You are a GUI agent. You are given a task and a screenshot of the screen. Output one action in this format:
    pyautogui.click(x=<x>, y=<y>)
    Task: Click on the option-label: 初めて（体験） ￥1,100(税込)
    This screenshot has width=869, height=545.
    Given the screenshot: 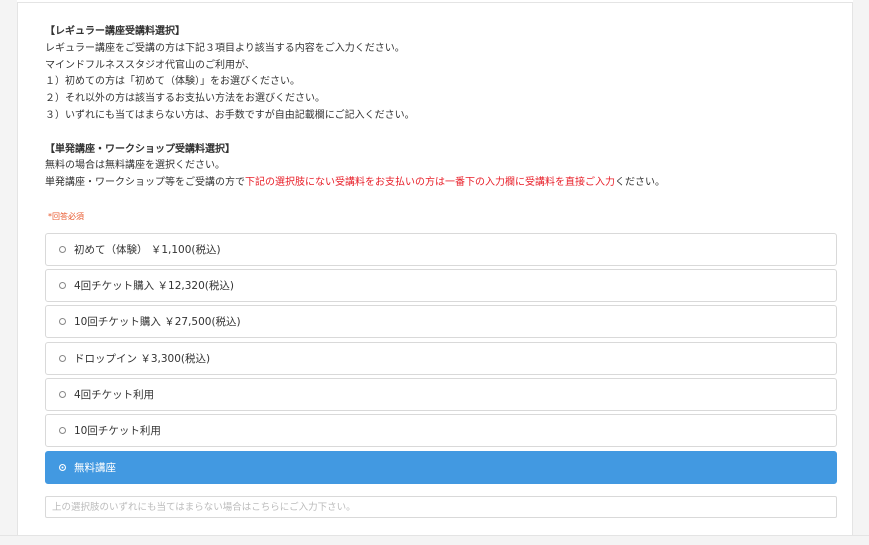 What is the action you would take?
    pyautogui.click(x=147, y=250)
    